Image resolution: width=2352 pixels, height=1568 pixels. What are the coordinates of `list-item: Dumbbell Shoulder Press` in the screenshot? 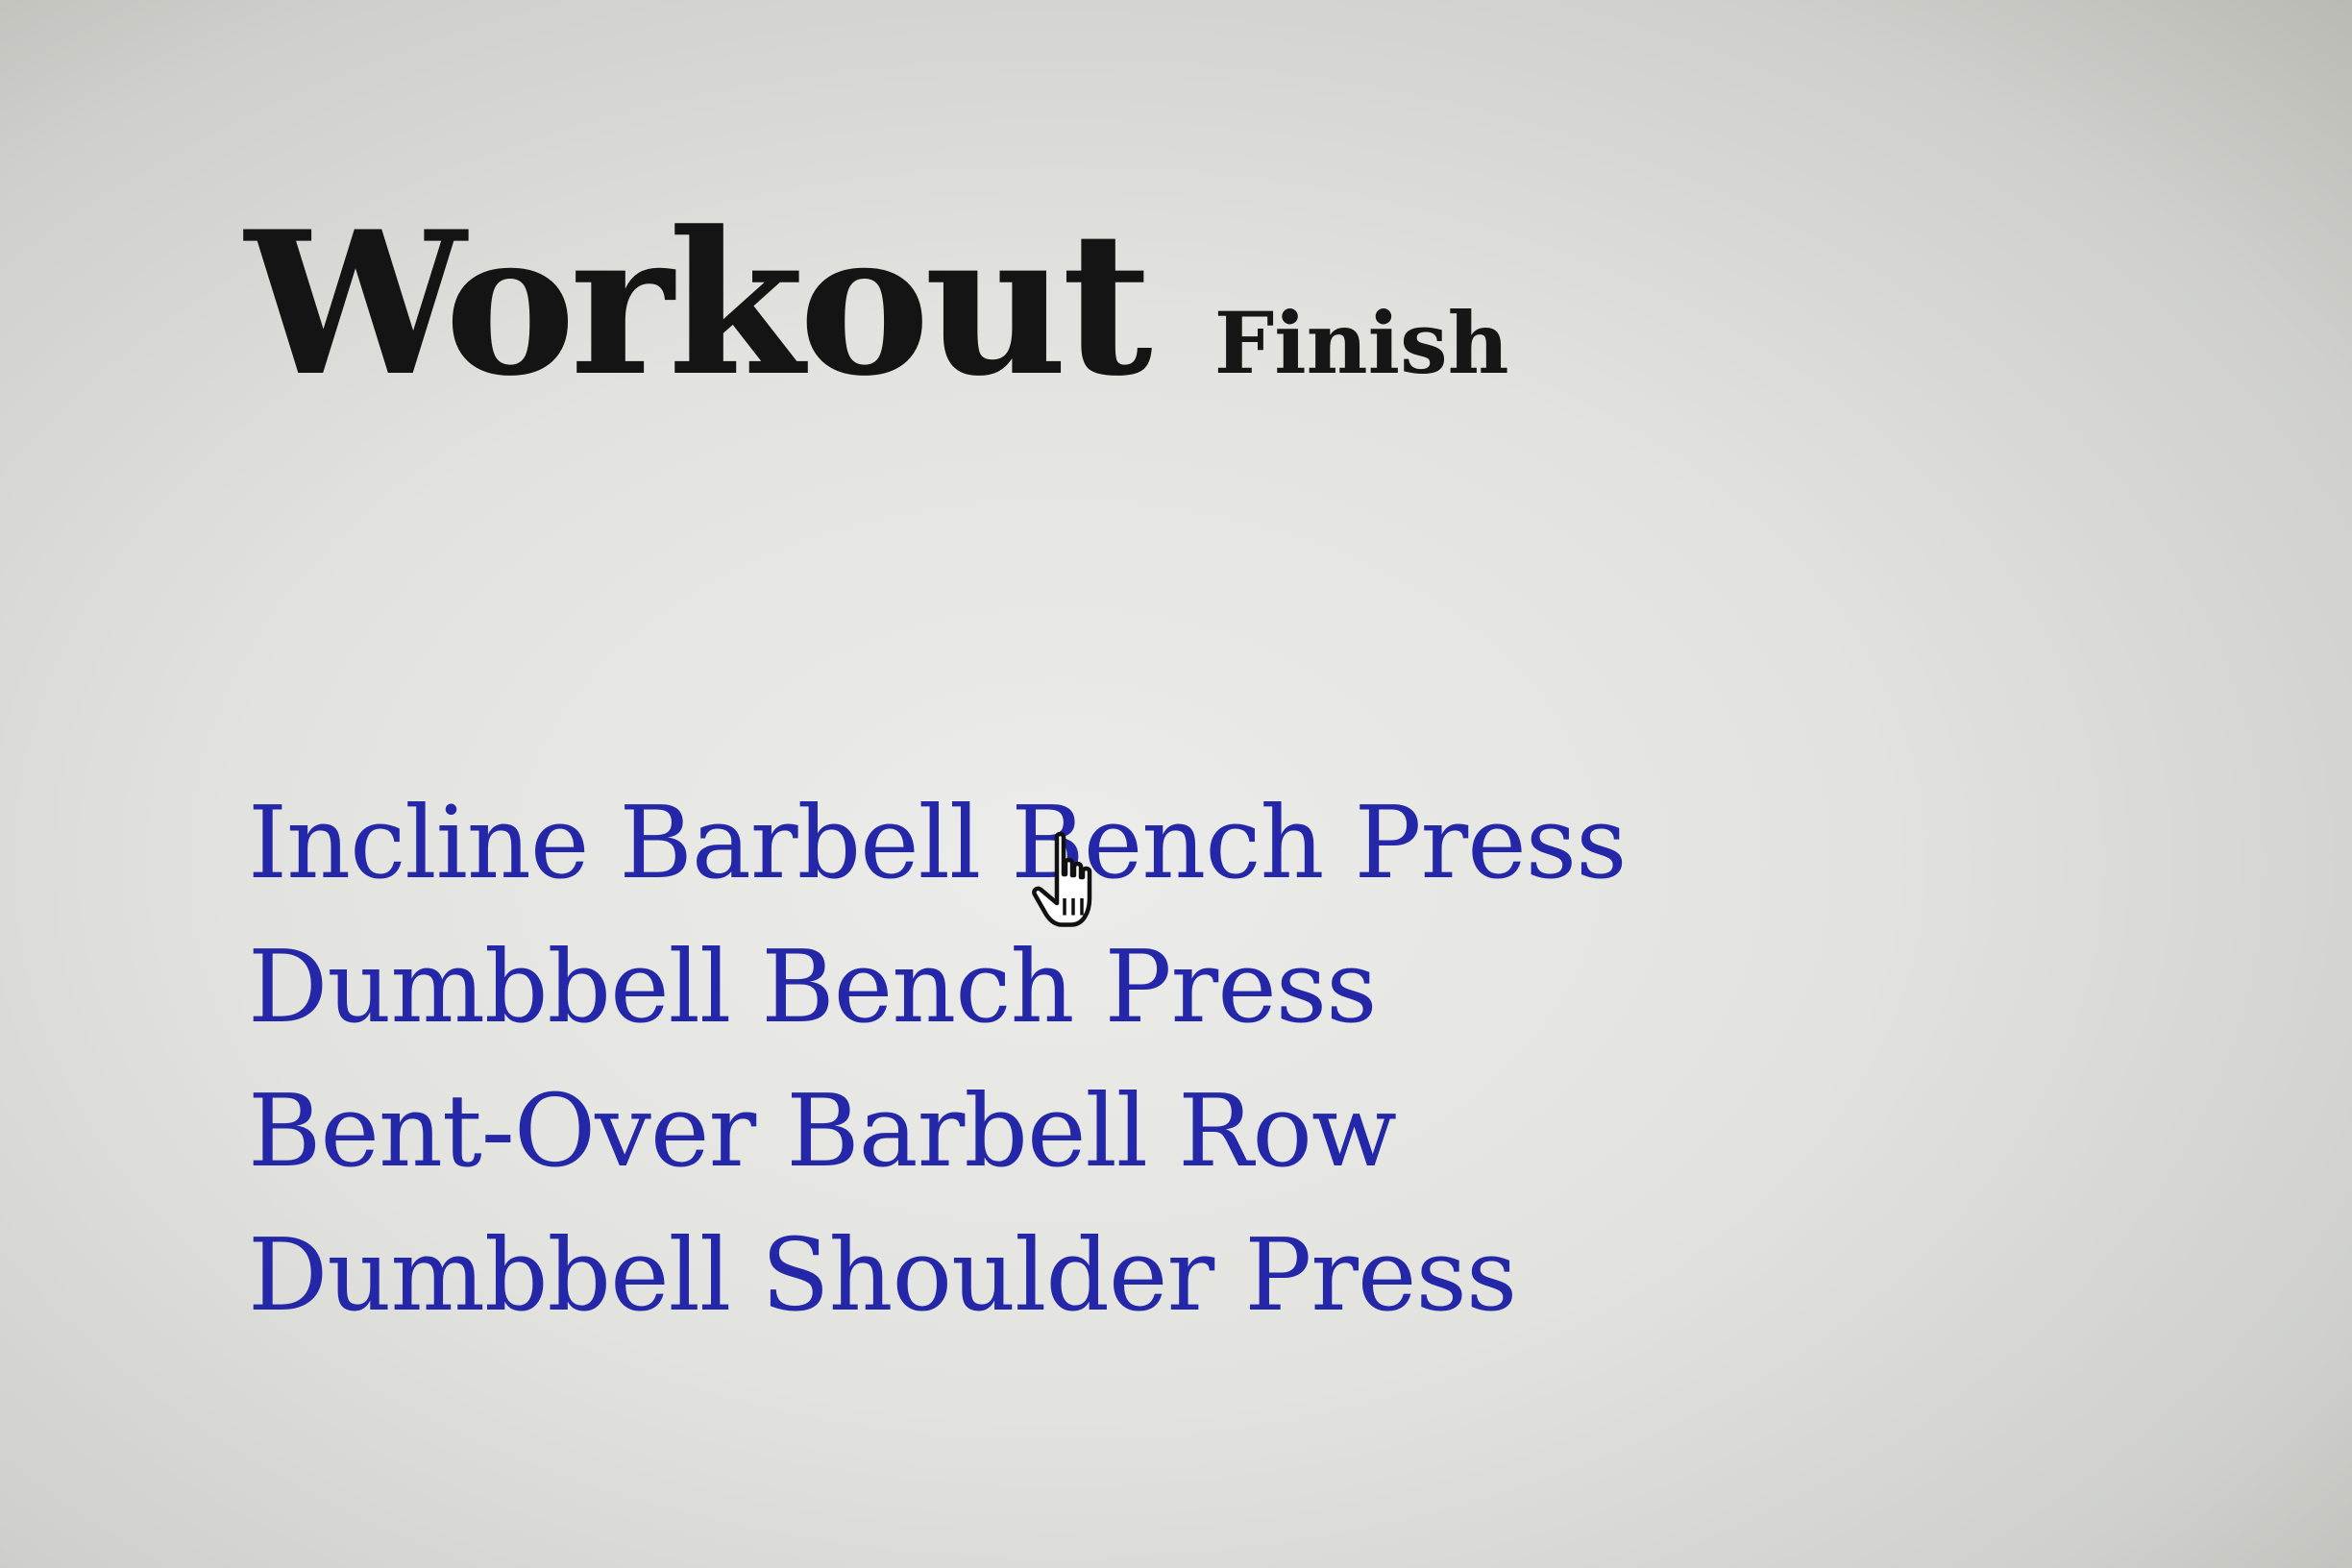 It's located at (937, 1283).